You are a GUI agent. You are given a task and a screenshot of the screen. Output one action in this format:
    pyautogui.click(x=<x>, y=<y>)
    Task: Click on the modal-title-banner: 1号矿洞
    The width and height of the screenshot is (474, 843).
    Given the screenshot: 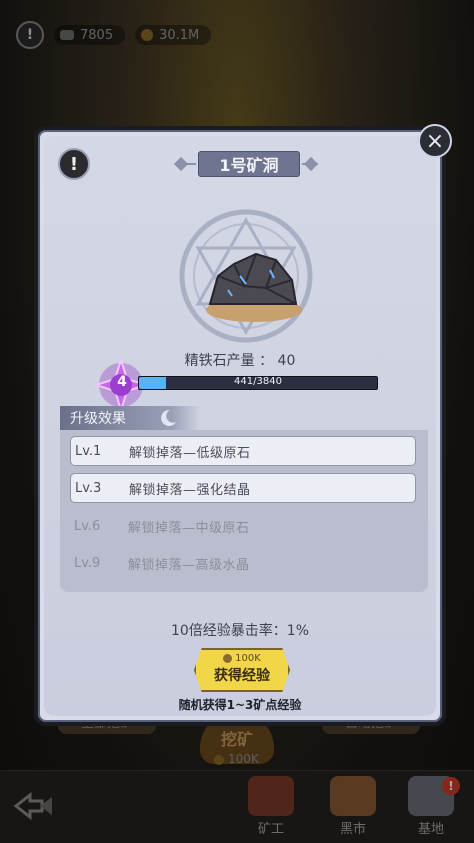 What is the action you would take?
    pyautogui.click(x=249, y=164)
    